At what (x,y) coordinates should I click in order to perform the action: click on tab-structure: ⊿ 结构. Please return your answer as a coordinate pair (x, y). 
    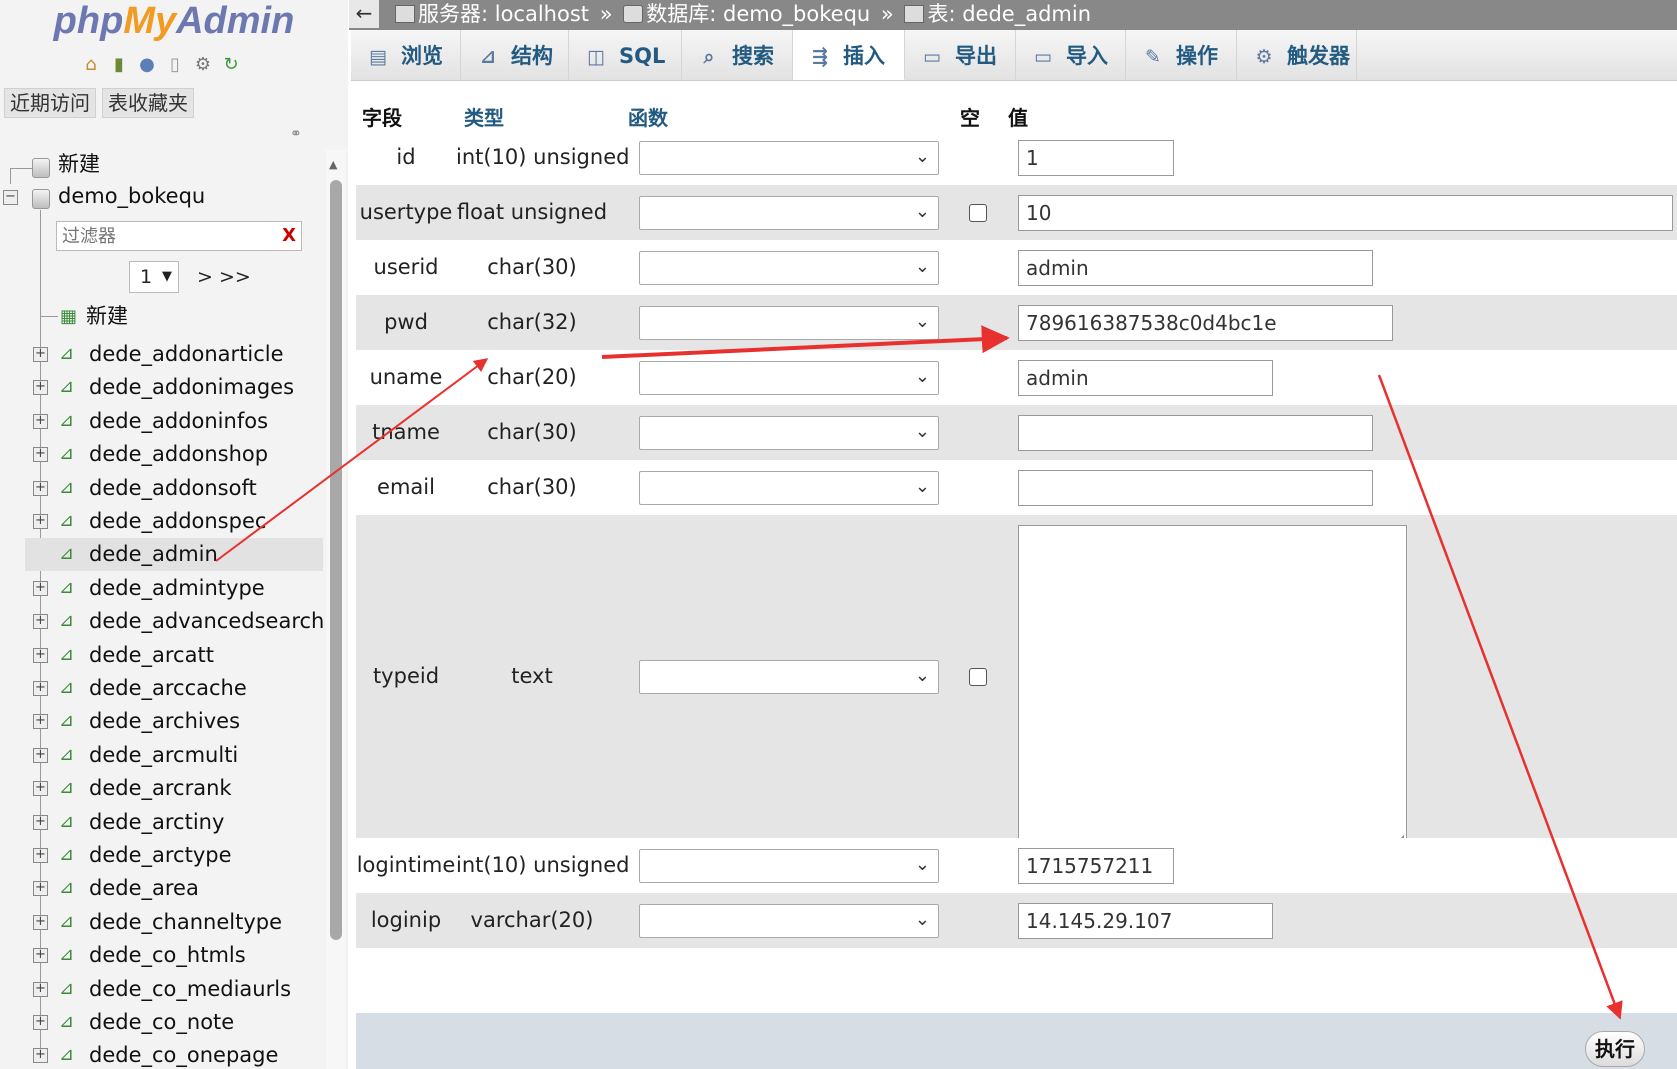
    Looking at the image, I should click on (515, 55).